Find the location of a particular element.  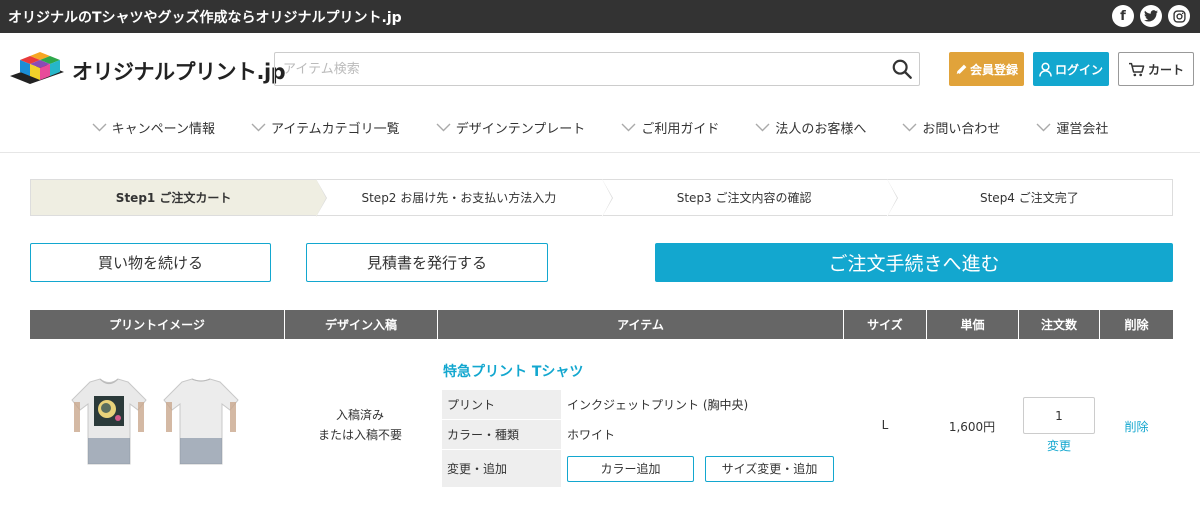

step-4: Step4 ご注文完了 is located at coordinates (1029, 197).